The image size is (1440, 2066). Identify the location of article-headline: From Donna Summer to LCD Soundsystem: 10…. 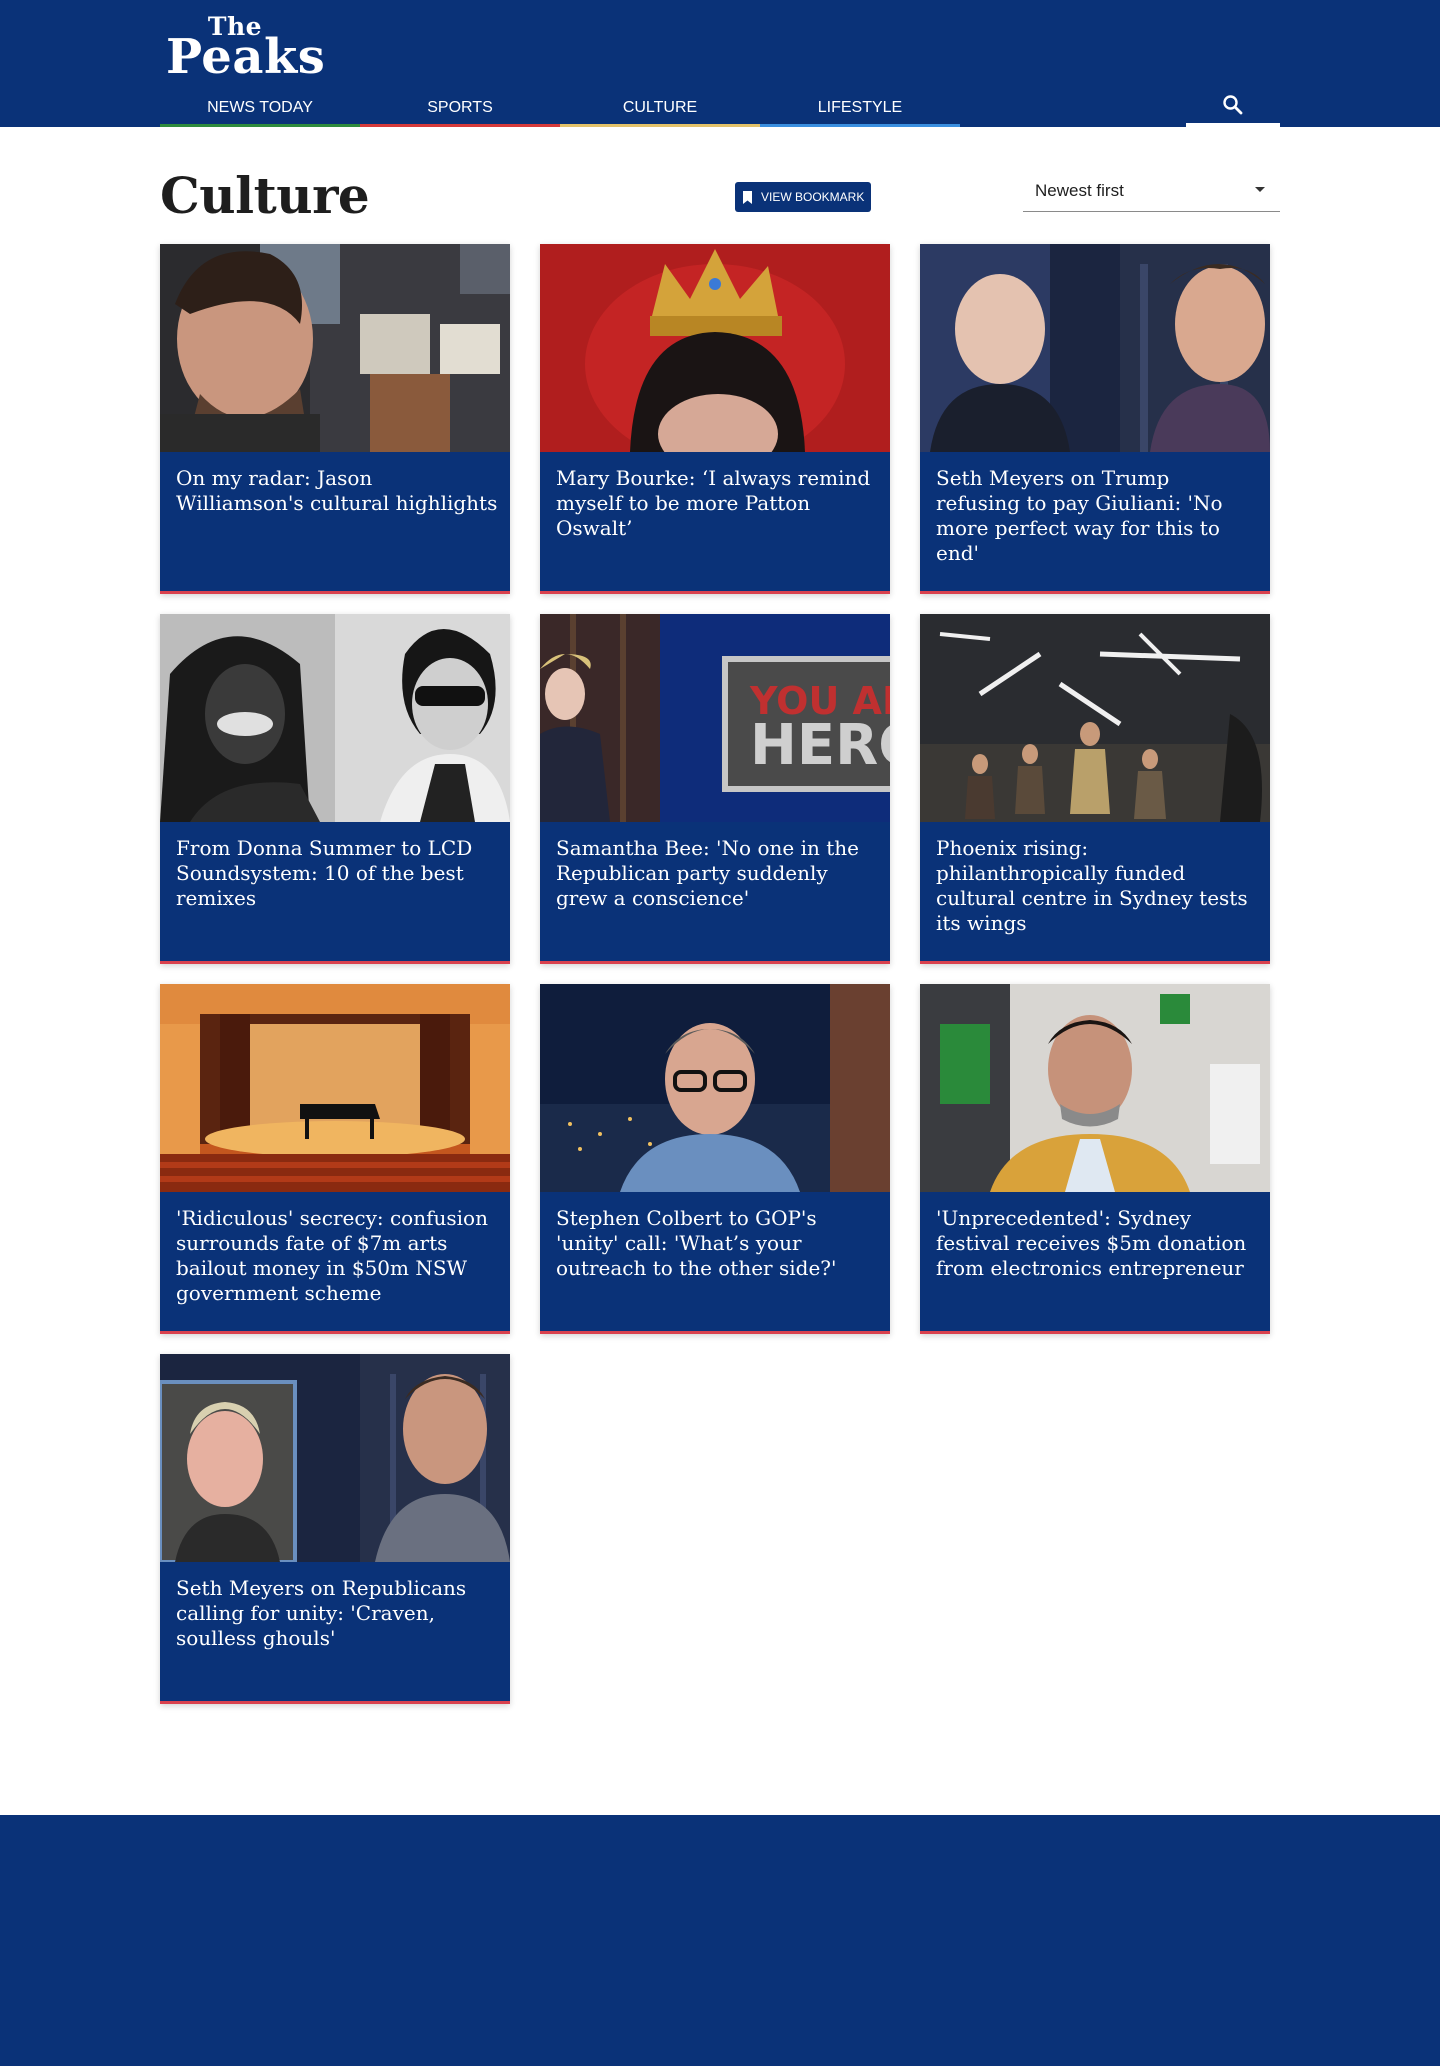
(324, 873).